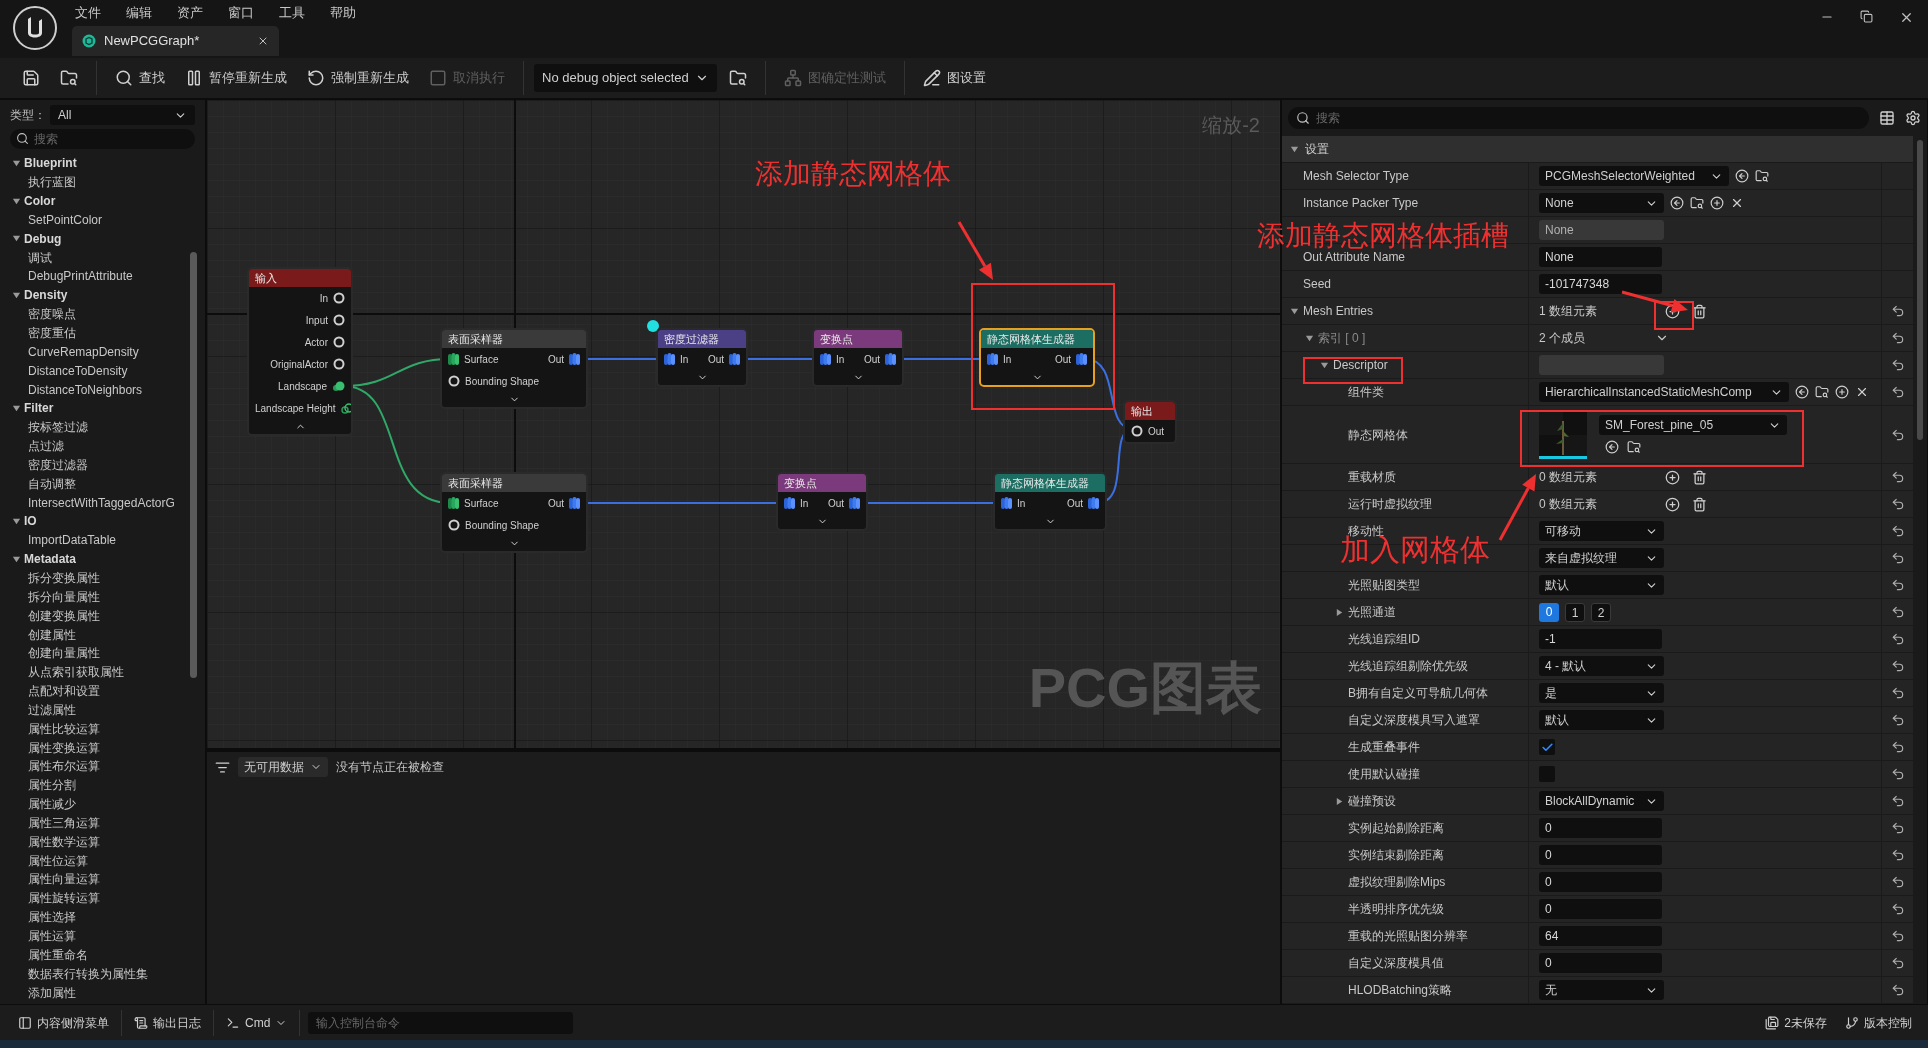 This screenshot has height=1048, width=1928. I want to click on menu-item: 窗口, so click(241, 13).